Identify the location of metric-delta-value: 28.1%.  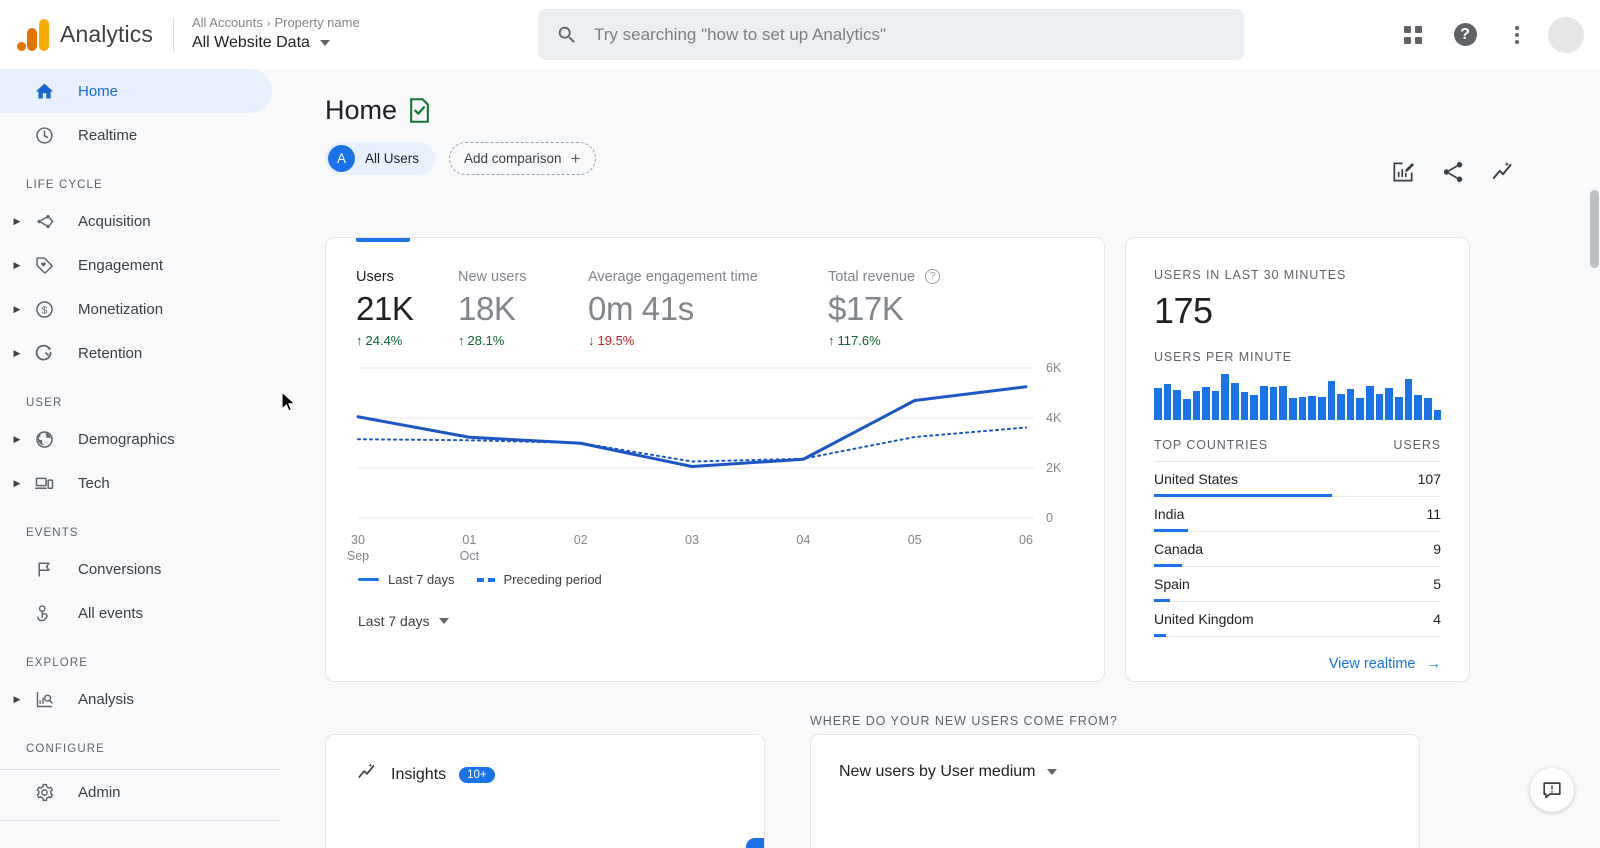
(486, 340).